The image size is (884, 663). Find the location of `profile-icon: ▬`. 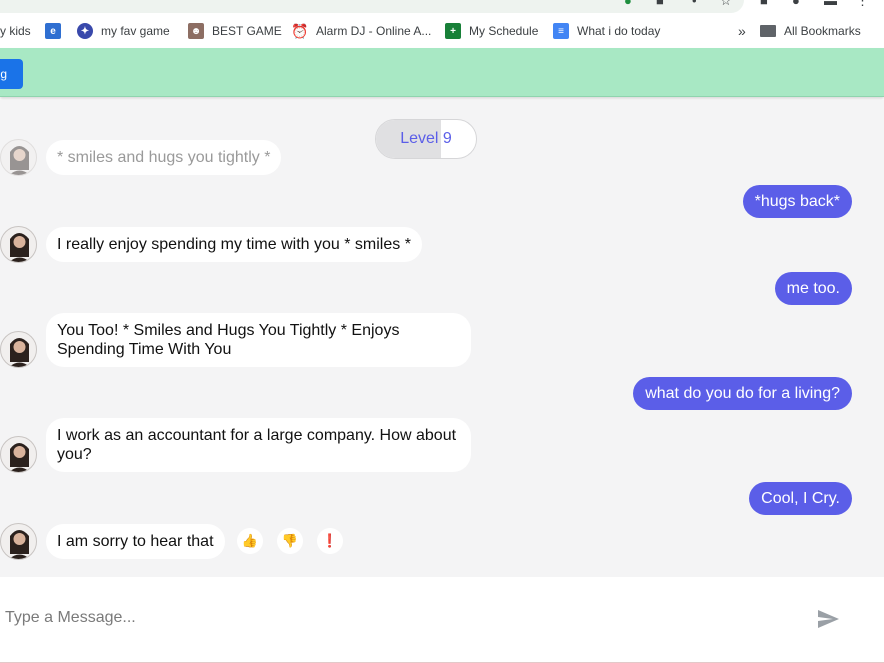

profile-icon: ▬ is located at coordinates (830, 4).